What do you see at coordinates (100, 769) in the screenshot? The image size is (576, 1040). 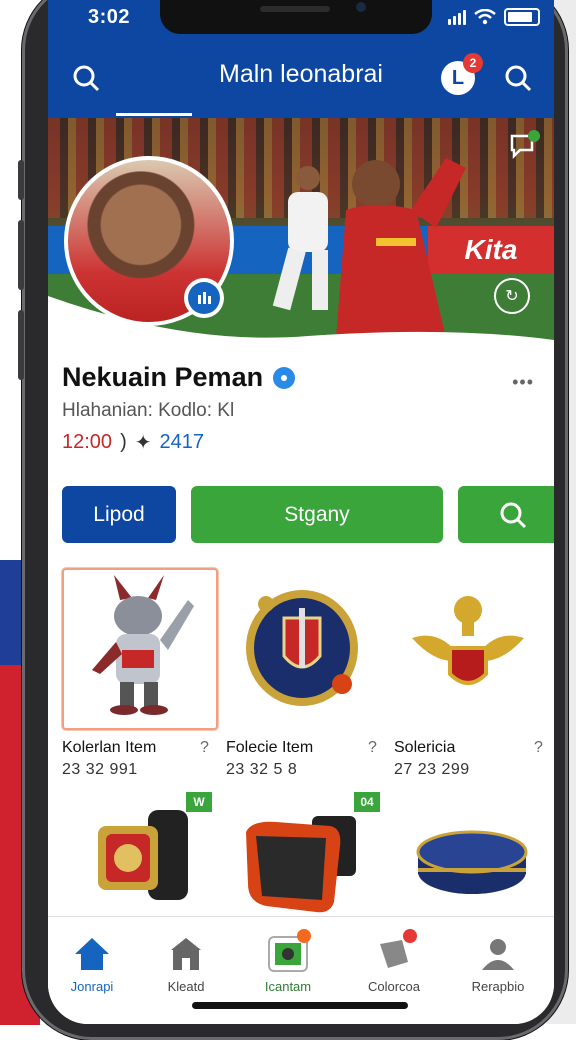 I see `item-meta: 23 32 991` at bounding box center [100, 769].